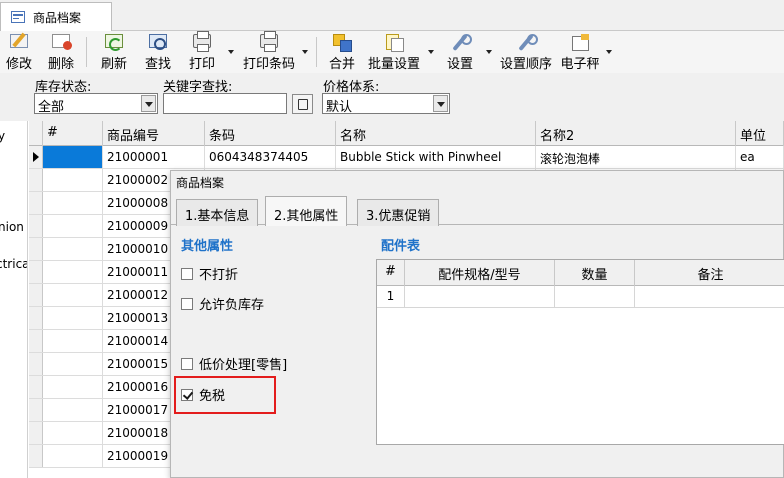  Describe the element at coordinates (19, 41) in the screenshot. I see `edit-icon` at that location.